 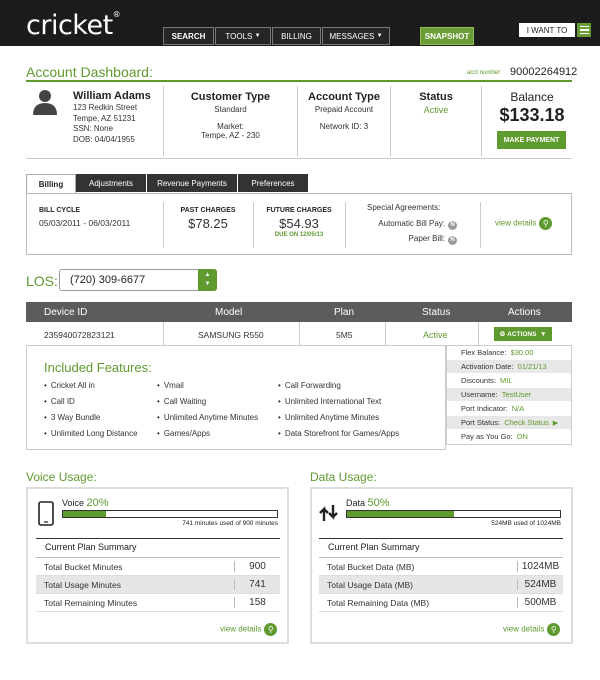 I want to click on col-plan: Plan, so click(x=344, y=312).